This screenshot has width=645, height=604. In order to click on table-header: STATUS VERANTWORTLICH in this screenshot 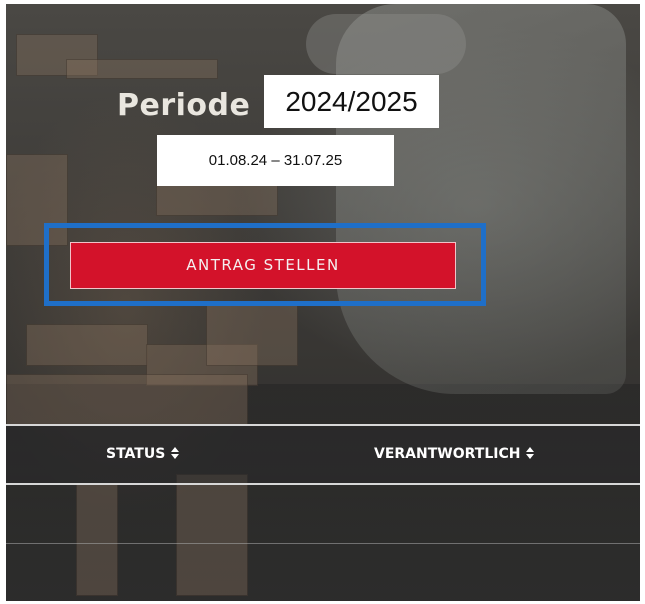, I will do `click(323, 454)`.